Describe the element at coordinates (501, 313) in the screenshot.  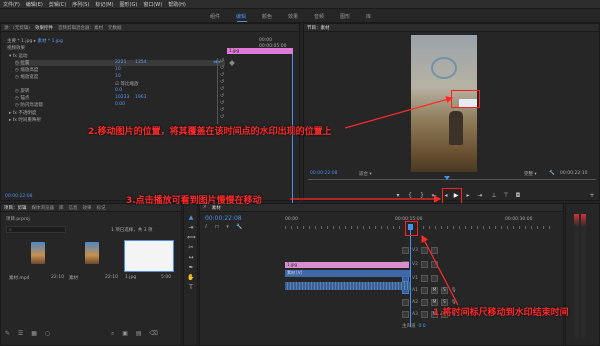
I see `annotation-step-1: 1.将时间标尺移动到水印结束时间` at that location.